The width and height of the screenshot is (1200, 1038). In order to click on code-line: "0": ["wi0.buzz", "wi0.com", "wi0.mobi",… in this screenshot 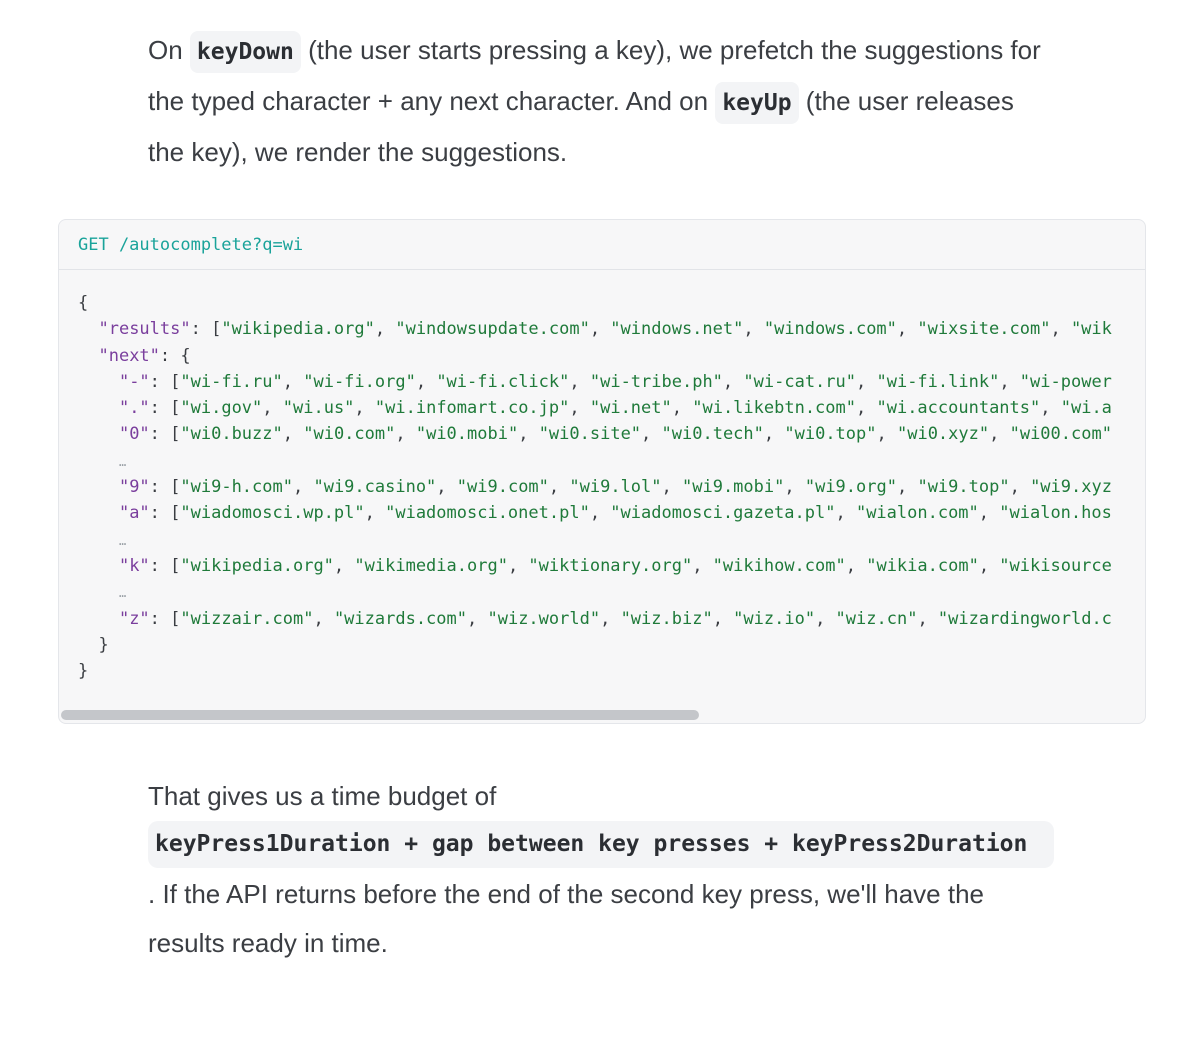, I will do `click(615, 434)`.